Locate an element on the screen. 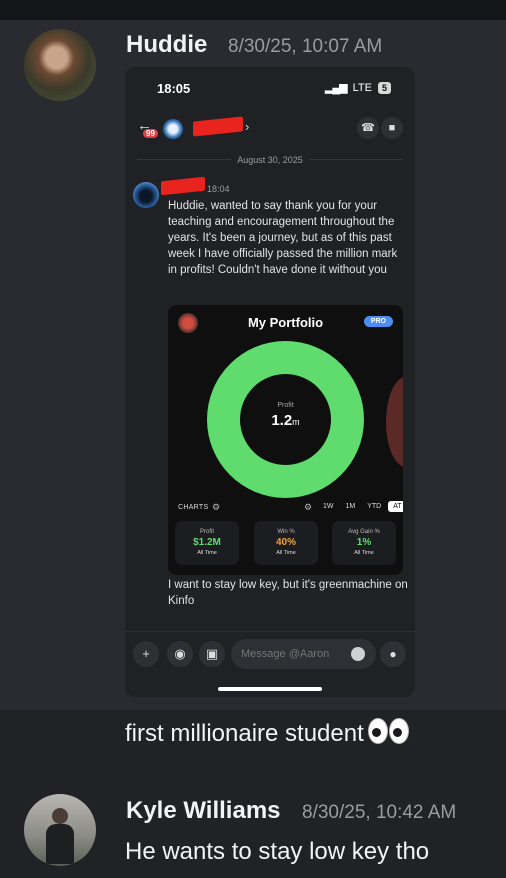 The width and height of the screenshot is (506, 878). top-strip is located at coordinates (253, 10).